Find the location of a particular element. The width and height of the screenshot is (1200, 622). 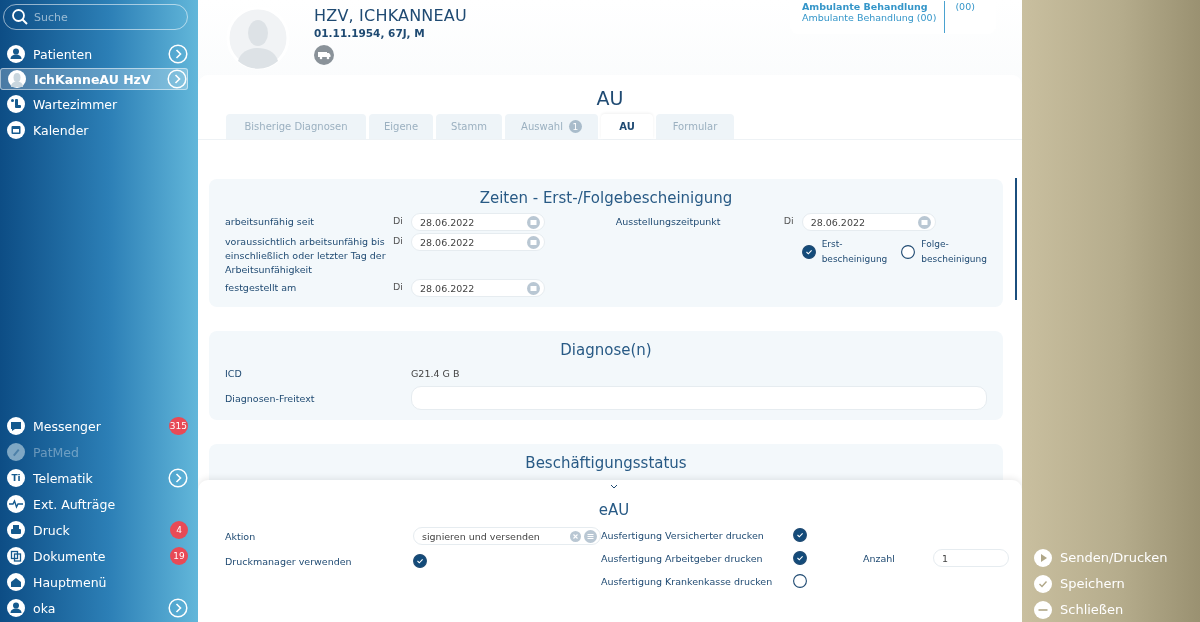

field-label: Aktion is located at coordinates (241, 537).